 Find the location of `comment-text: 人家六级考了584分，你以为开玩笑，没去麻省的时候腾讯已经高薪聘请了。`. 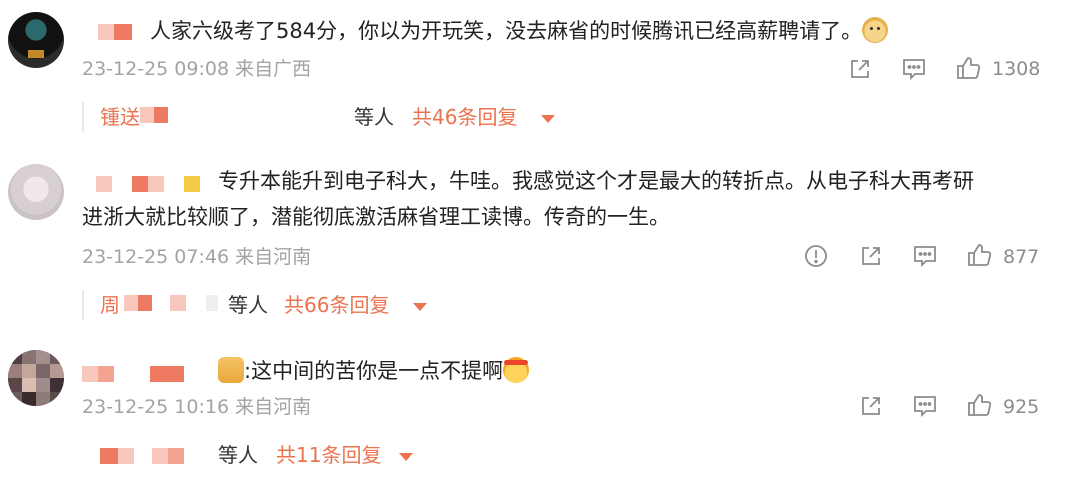

comment-text: 人家六级考了584分，你以为开玩笑，没去麻省的时候腾讯已经高薪聘请了。 is located at coordinates (519, 31).